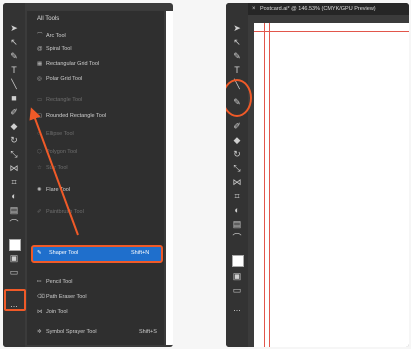 The height and width of the screenshot is (349, 411). What do you see at coordinates (40, 64) in the screenshot?
I see `rectangular-grid-tool-icon: ▦` at bounding box center [40, 64].